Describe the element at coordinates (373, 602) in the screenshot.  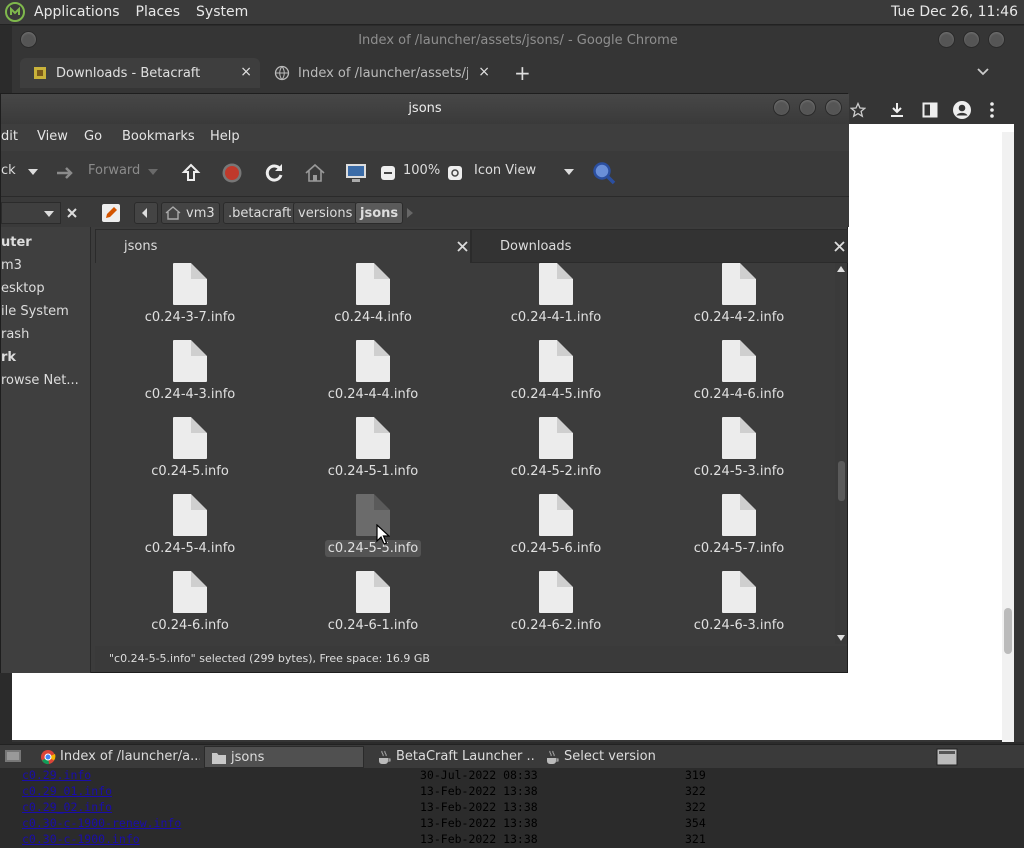
I see `file-item: c0.24-6-1.info` at that location.